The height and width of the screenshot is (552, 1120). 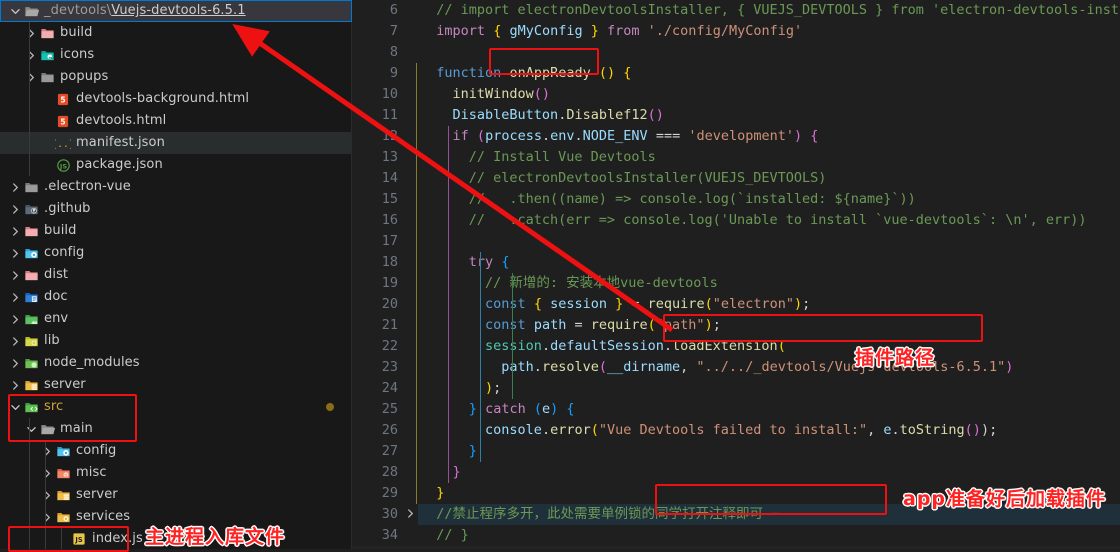 I want to click on tree-item-label: _devtools\Vuejs-devtools-6.5.1, so click(x=145, y=10).